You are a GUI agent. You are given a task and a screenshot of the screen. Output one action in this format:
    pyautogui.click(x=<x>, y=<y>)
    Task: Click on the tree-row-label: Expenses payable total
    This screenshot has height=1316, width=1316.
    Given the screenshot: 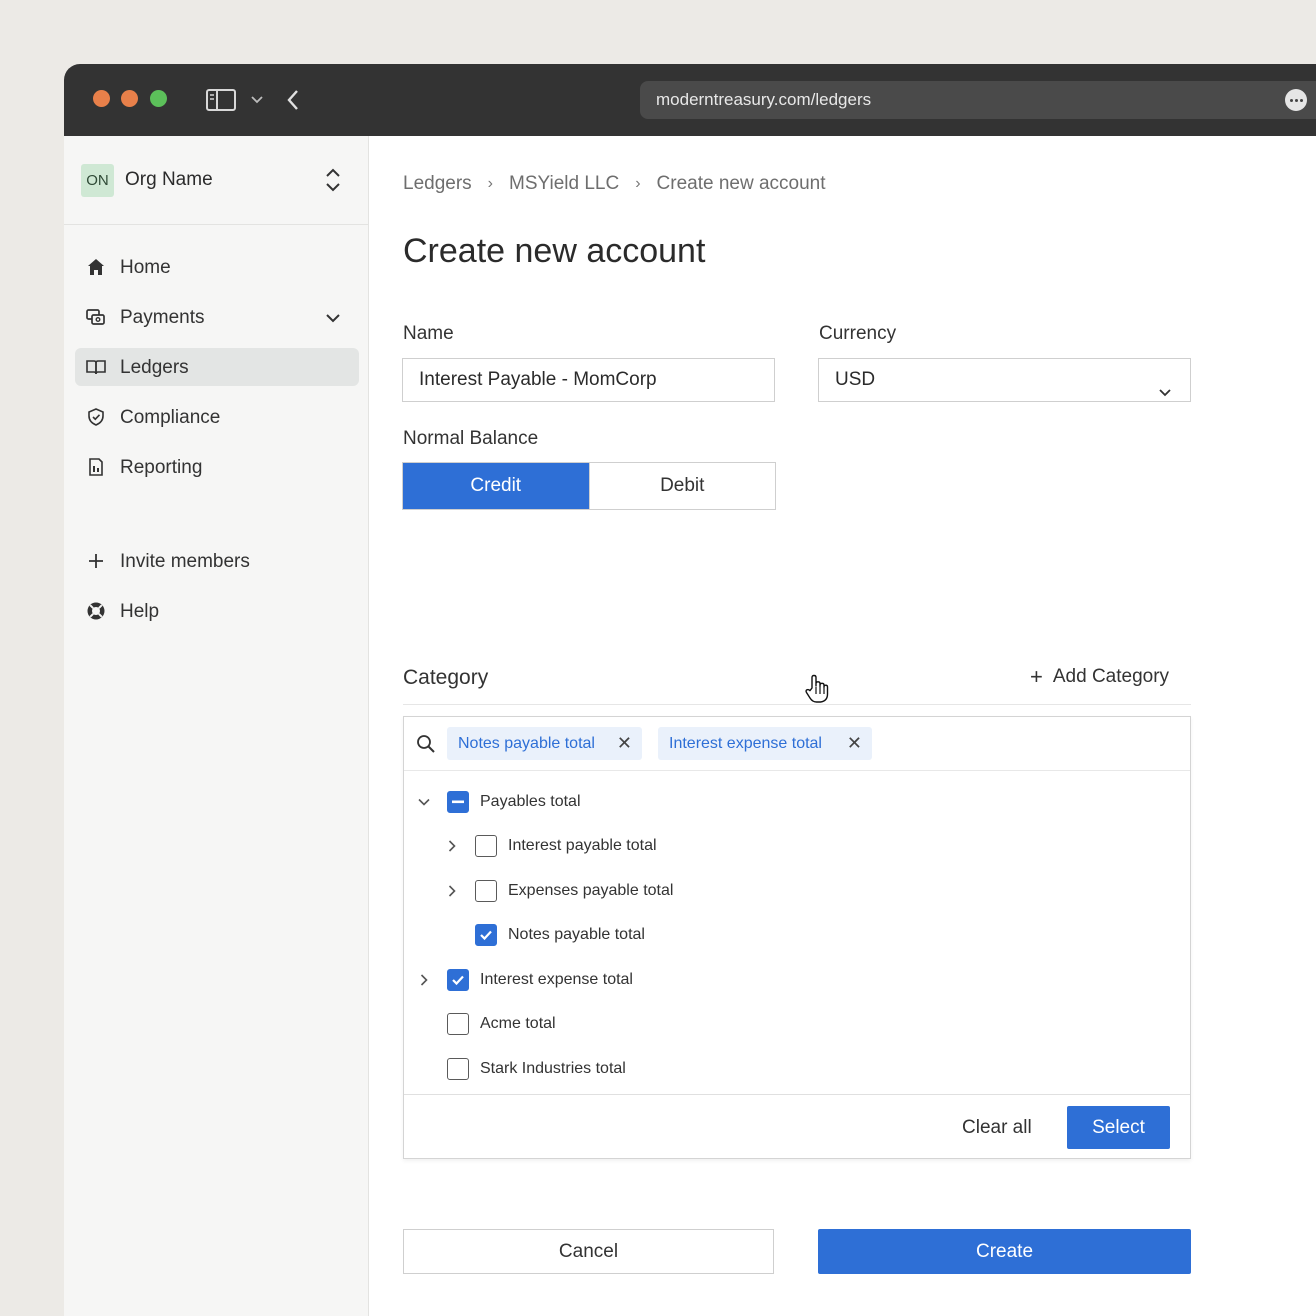 What is the action you would take?
    pyautogui.click(x=591, y=890)
    